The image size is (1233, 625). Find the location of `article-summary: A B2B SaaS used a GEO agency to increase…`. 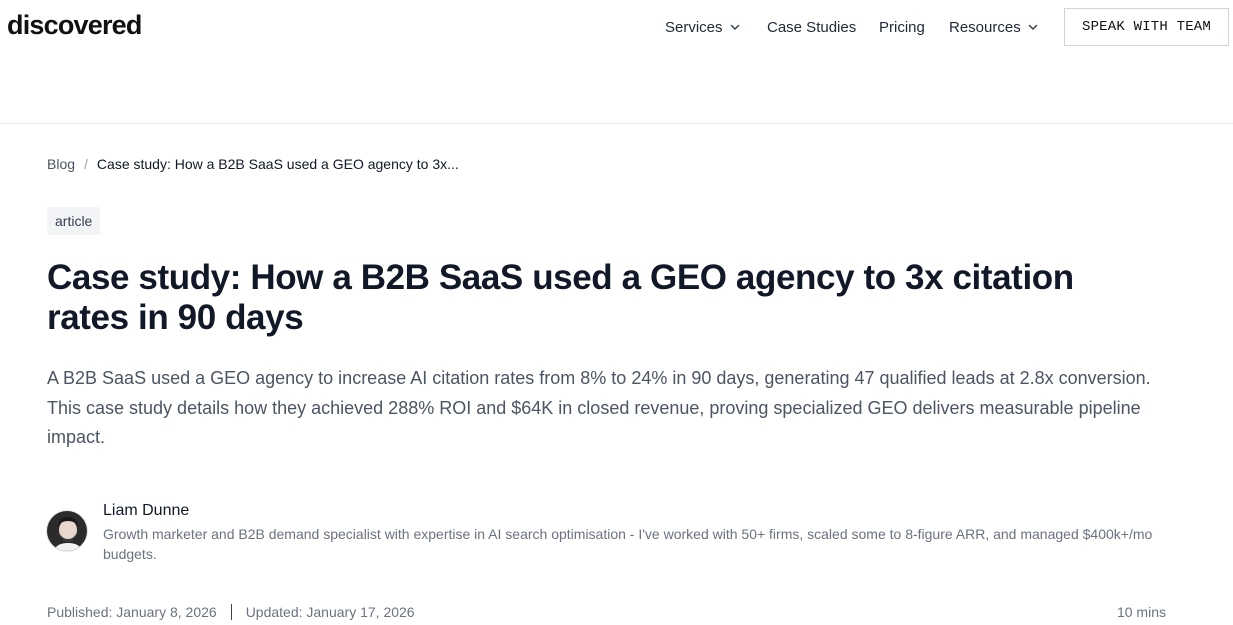

article-summary: A B2B SaaS used a GEO agency to increase… is located at coordinates (599, 407).